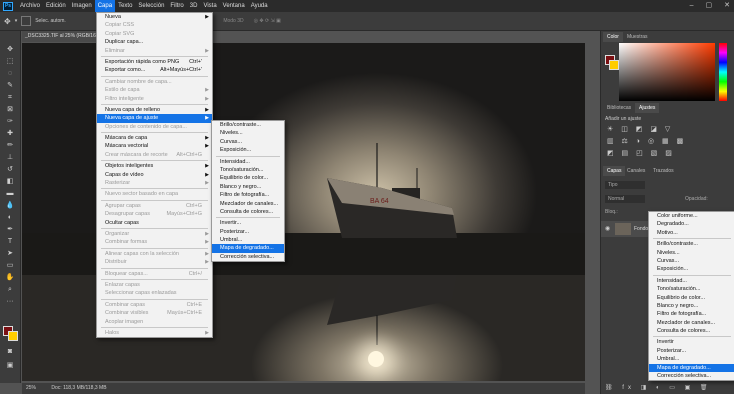 This screenshot has width=734, height=394. What do you see at coordinates (154, 110) in the screenshot?
I see `capa-menu-item: Nueva capa de relleno ▶` at bounding box center [154, 110].